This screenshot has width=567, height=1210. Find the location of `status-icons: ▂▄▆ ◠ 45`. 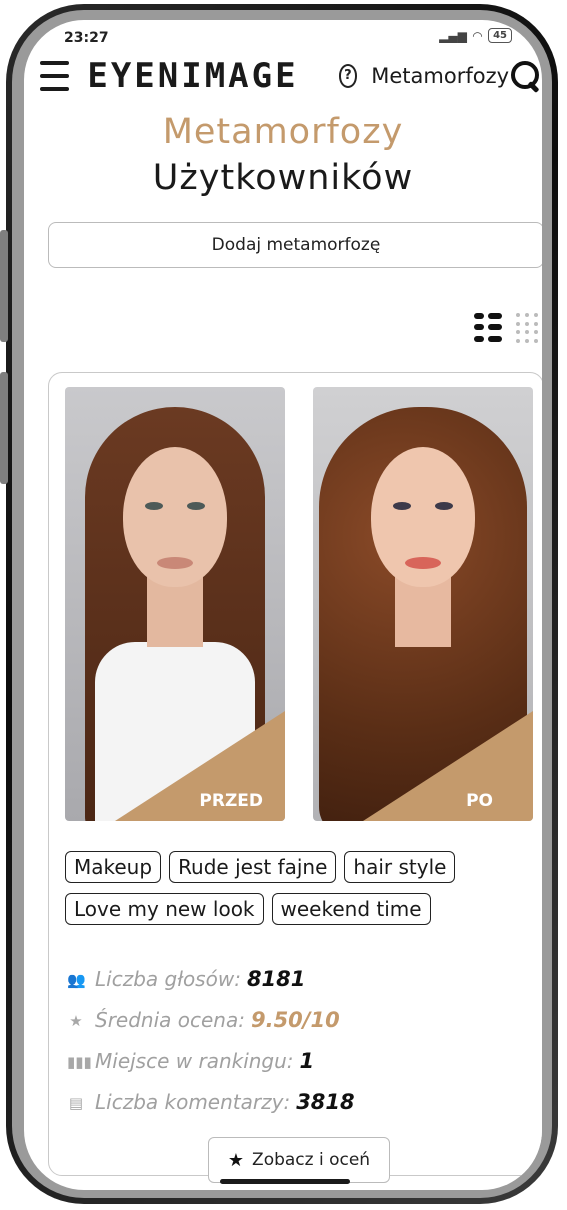

status-icons: ▂▄▆ ◠ 45 is located at coordinates (475, 35).